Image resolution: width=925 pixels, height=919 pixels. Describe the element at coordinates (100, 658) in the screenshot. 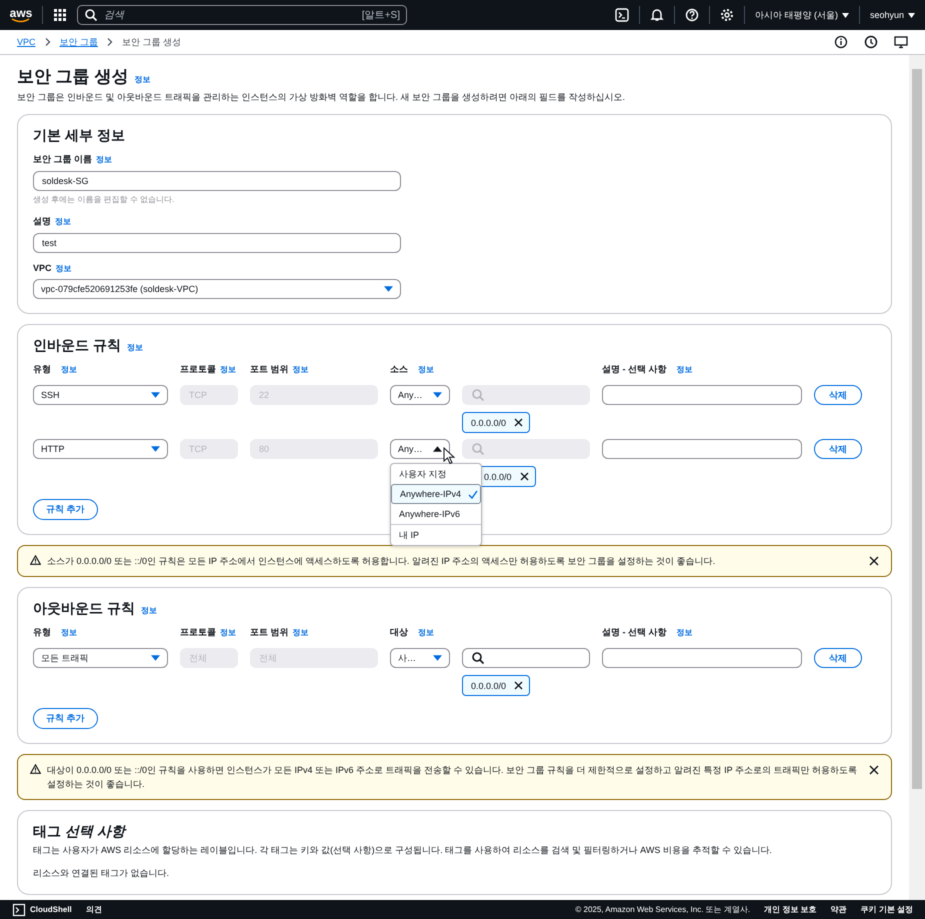

I see `select-field: 모든 트래픽` at that location.